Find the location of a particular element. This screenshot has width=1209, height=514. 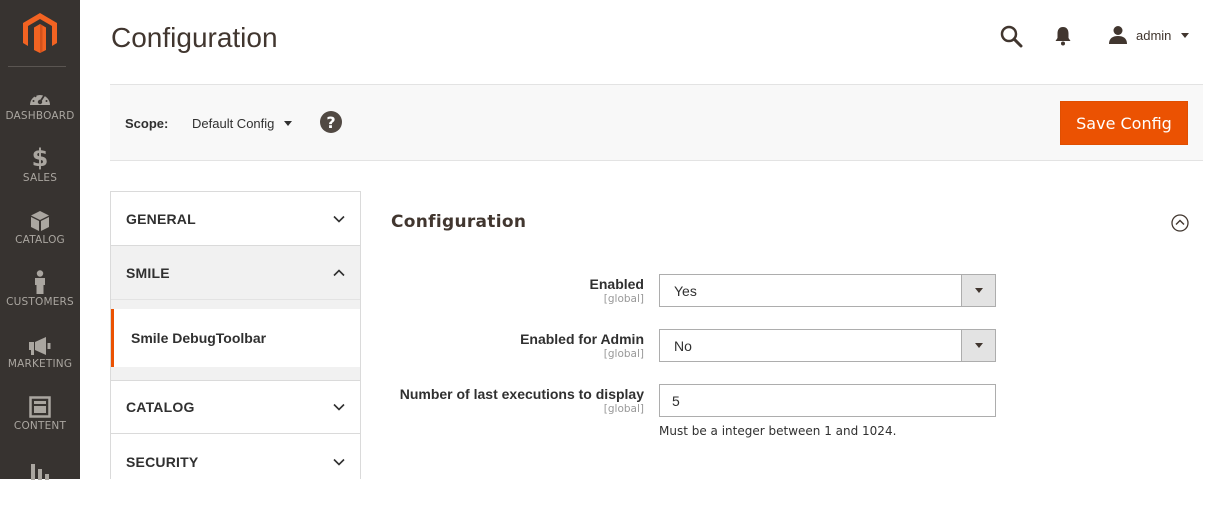

tab-item-smile-debugtoolbar: Smile DebugToolbar is located at coordinates (235, 338).